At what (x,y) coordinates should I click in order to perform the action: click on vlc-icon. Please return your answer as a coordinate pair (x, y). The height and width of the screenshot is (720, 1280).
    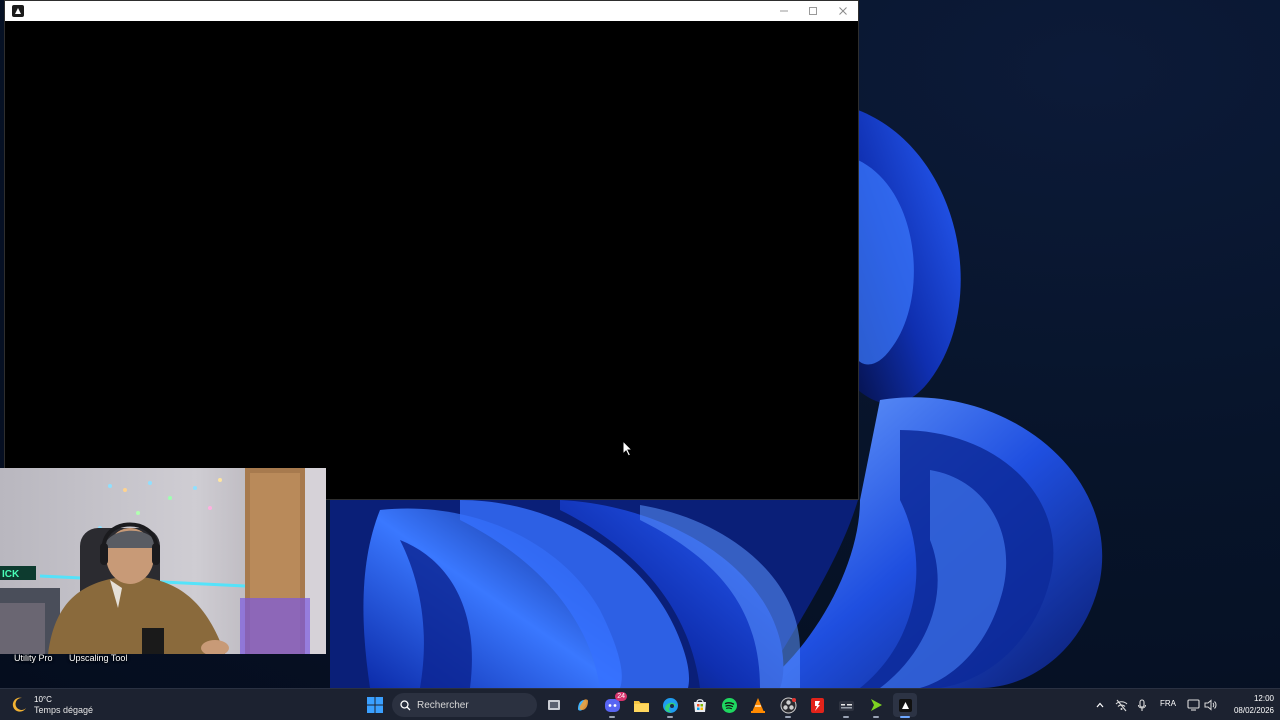
    Looking at the image, I should click on (758, 705).